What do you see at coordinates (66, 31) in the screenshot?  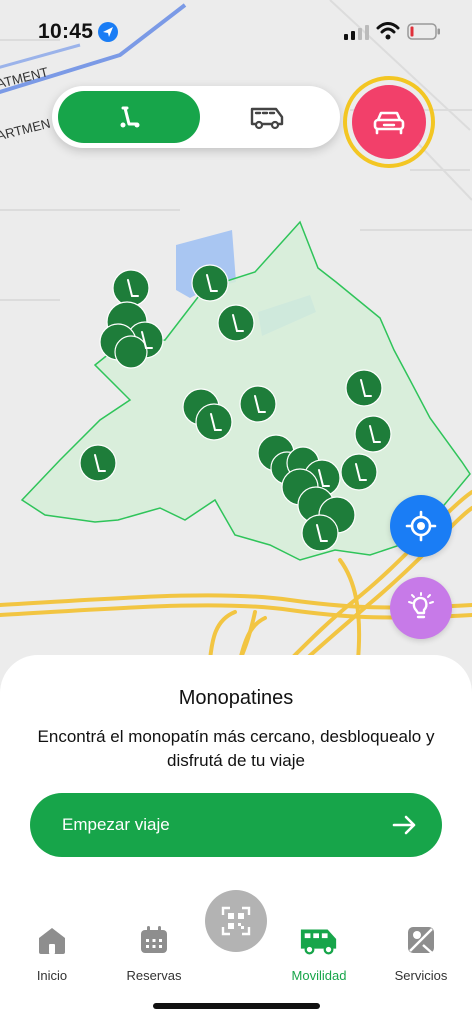 I see `status-time: 10:45` at bounding box center [66, 31].